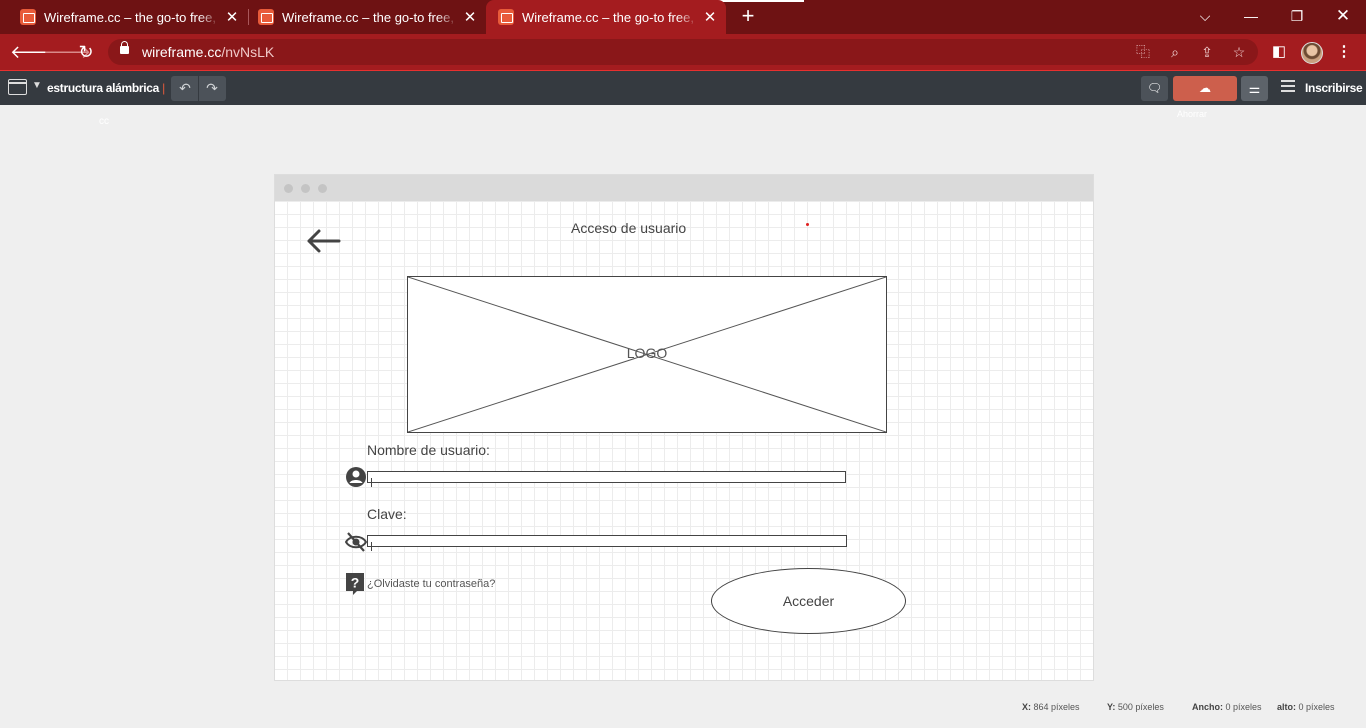 The height and width of the screenshot is (728, 1366). What do you see at coordinates (1205, 16) in the screenshot?
I see `tab-search-chevron-icon: ⌵` at bounding box center [1205, 16].